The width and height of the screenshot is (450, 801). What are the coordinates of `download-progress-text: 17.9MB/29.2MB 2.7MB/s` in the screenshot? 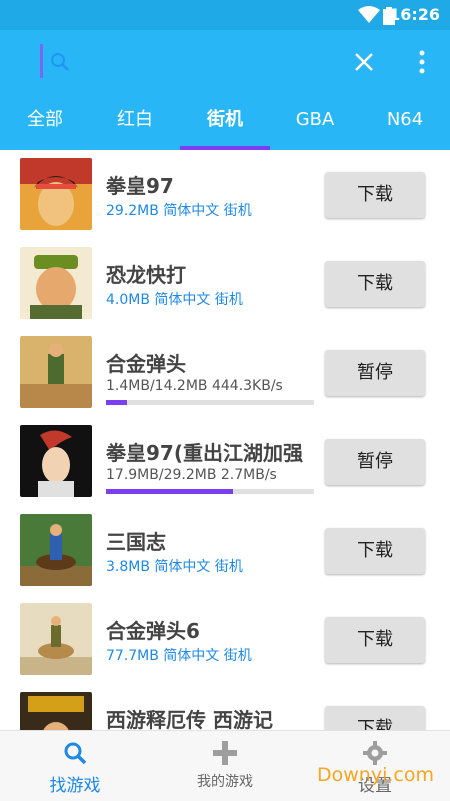 It's located at (191, 475).